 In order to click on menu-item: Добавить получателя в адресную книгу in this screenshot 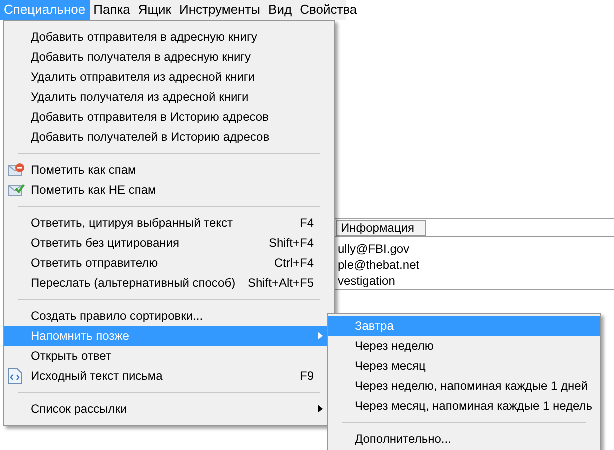, I will do `click(169, 57)`.